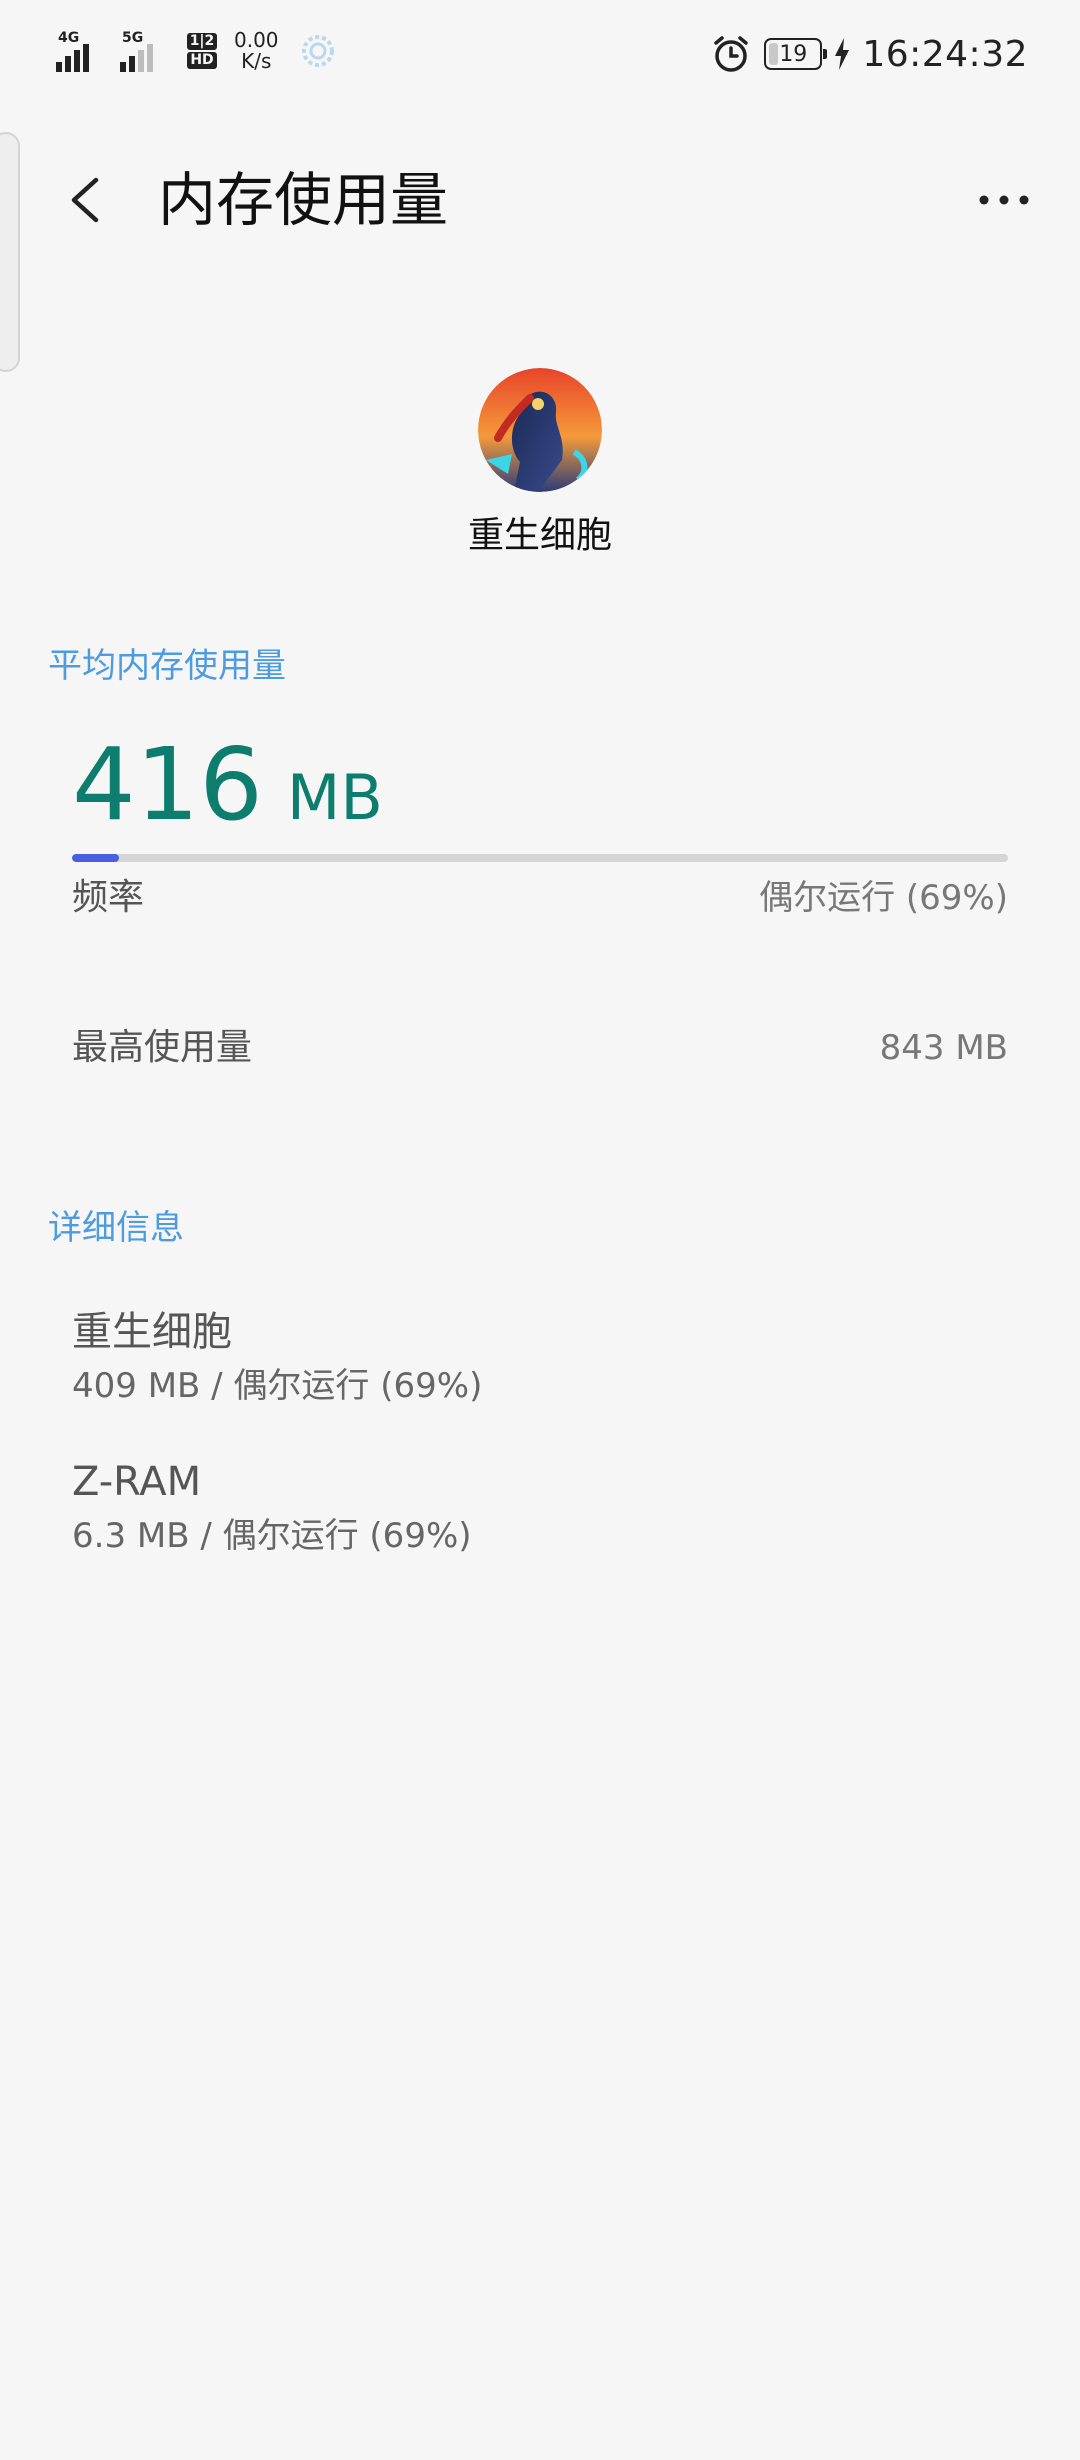  Describe the element at coordinates (540, 894) in the screenshot. I see `frequency-row: 频率 偶尔运行 (69%)` at that location.